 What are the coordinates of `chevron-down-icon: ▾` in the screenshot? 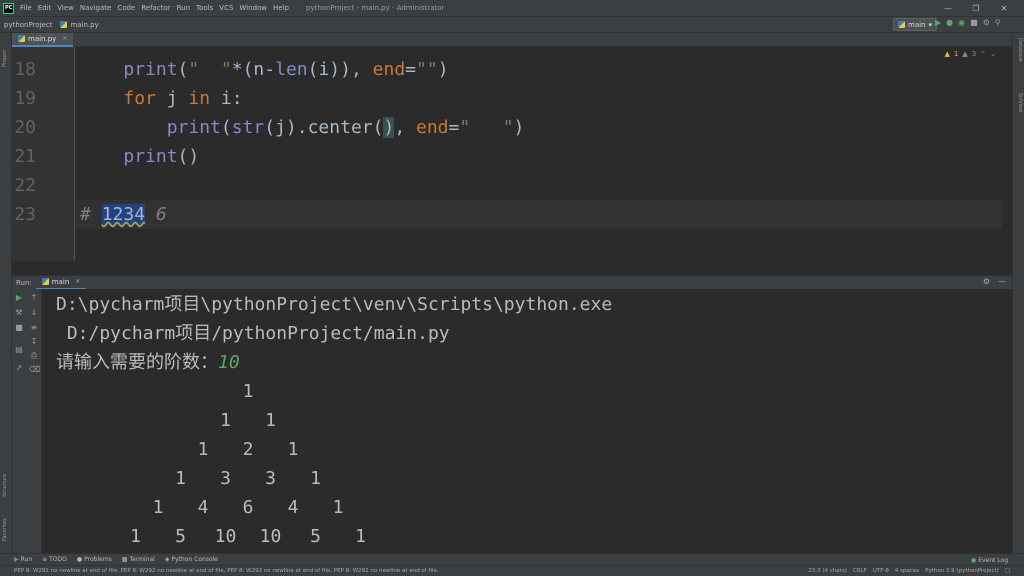 It's located at (930, 24).